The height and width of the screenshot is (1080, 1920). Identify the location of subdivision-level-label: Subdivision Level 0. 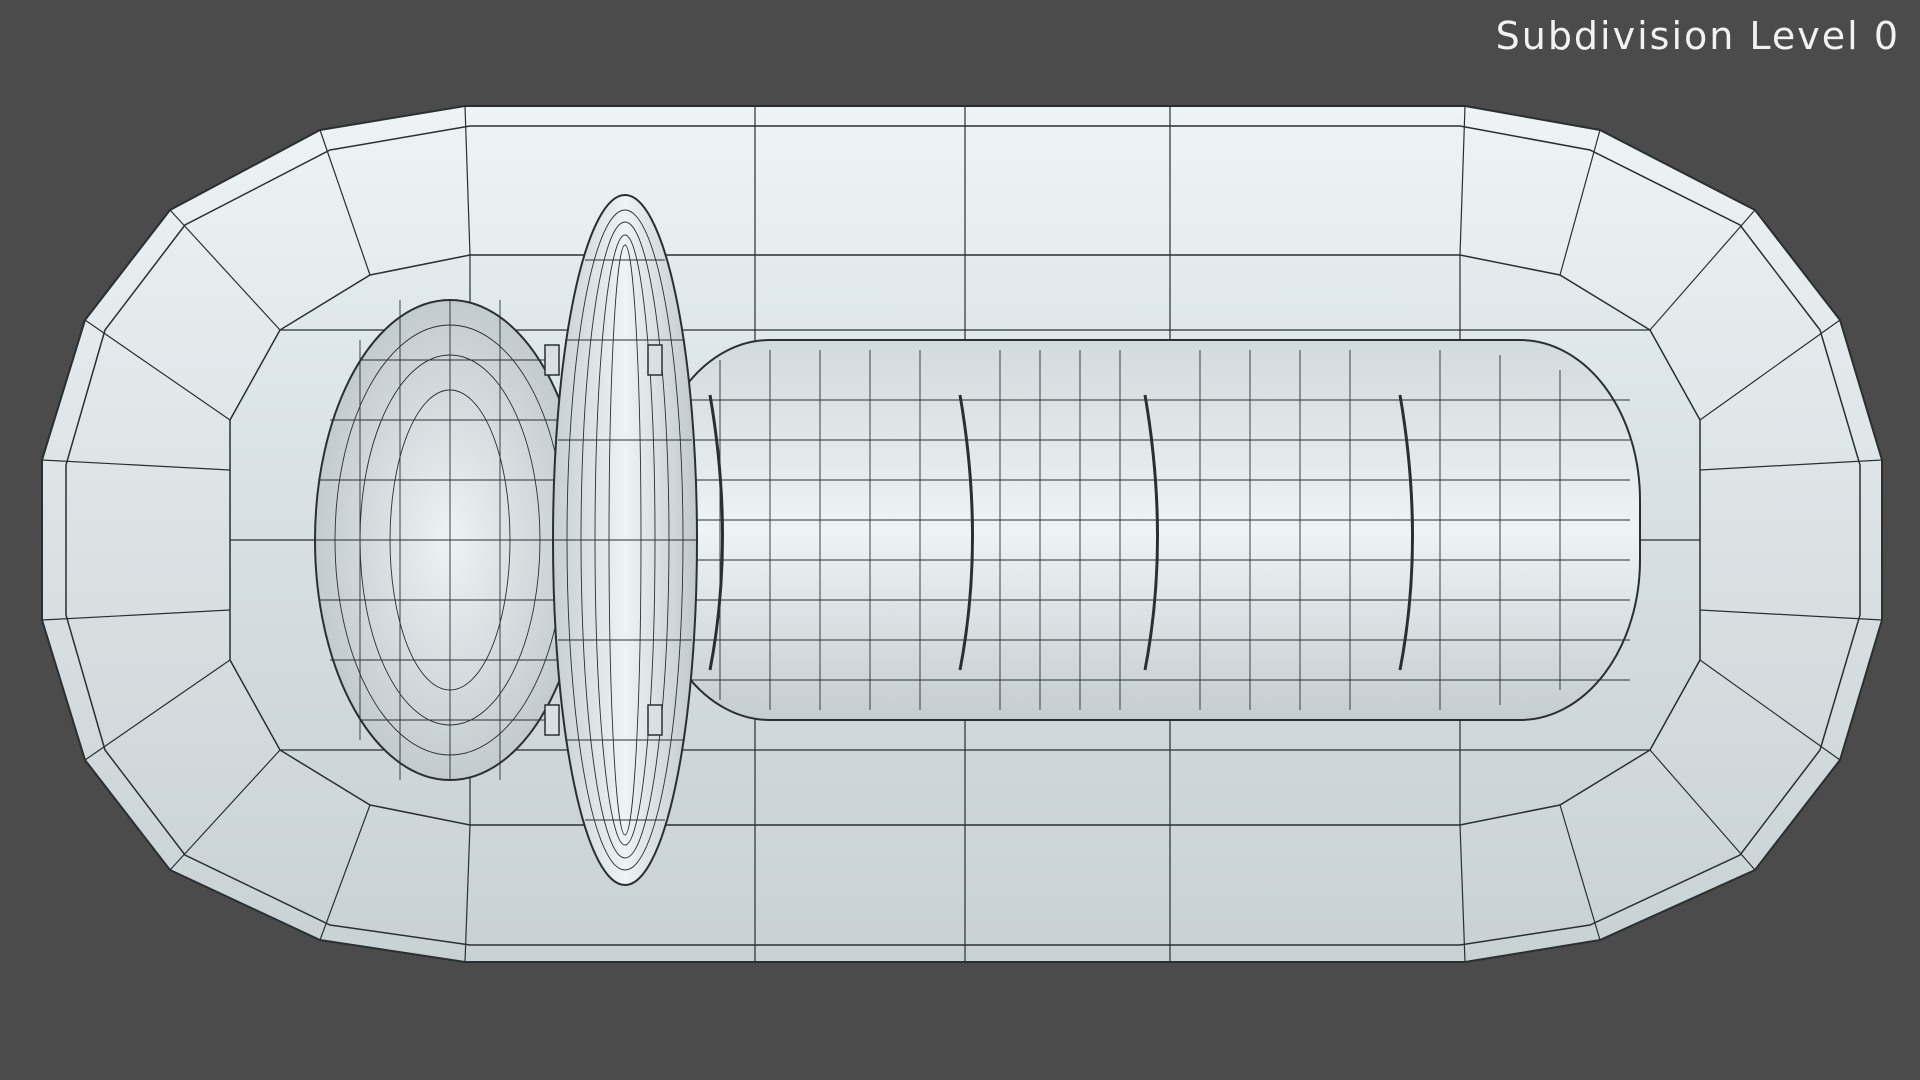
(1697, 36).